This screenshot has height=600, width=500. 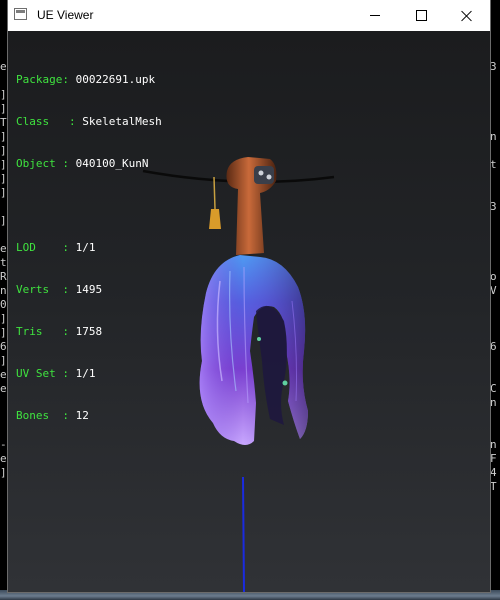 What do you see at coordinates (214, 193) in the screenshot?
I see `tassel-string` at bounding box center [214, 193].